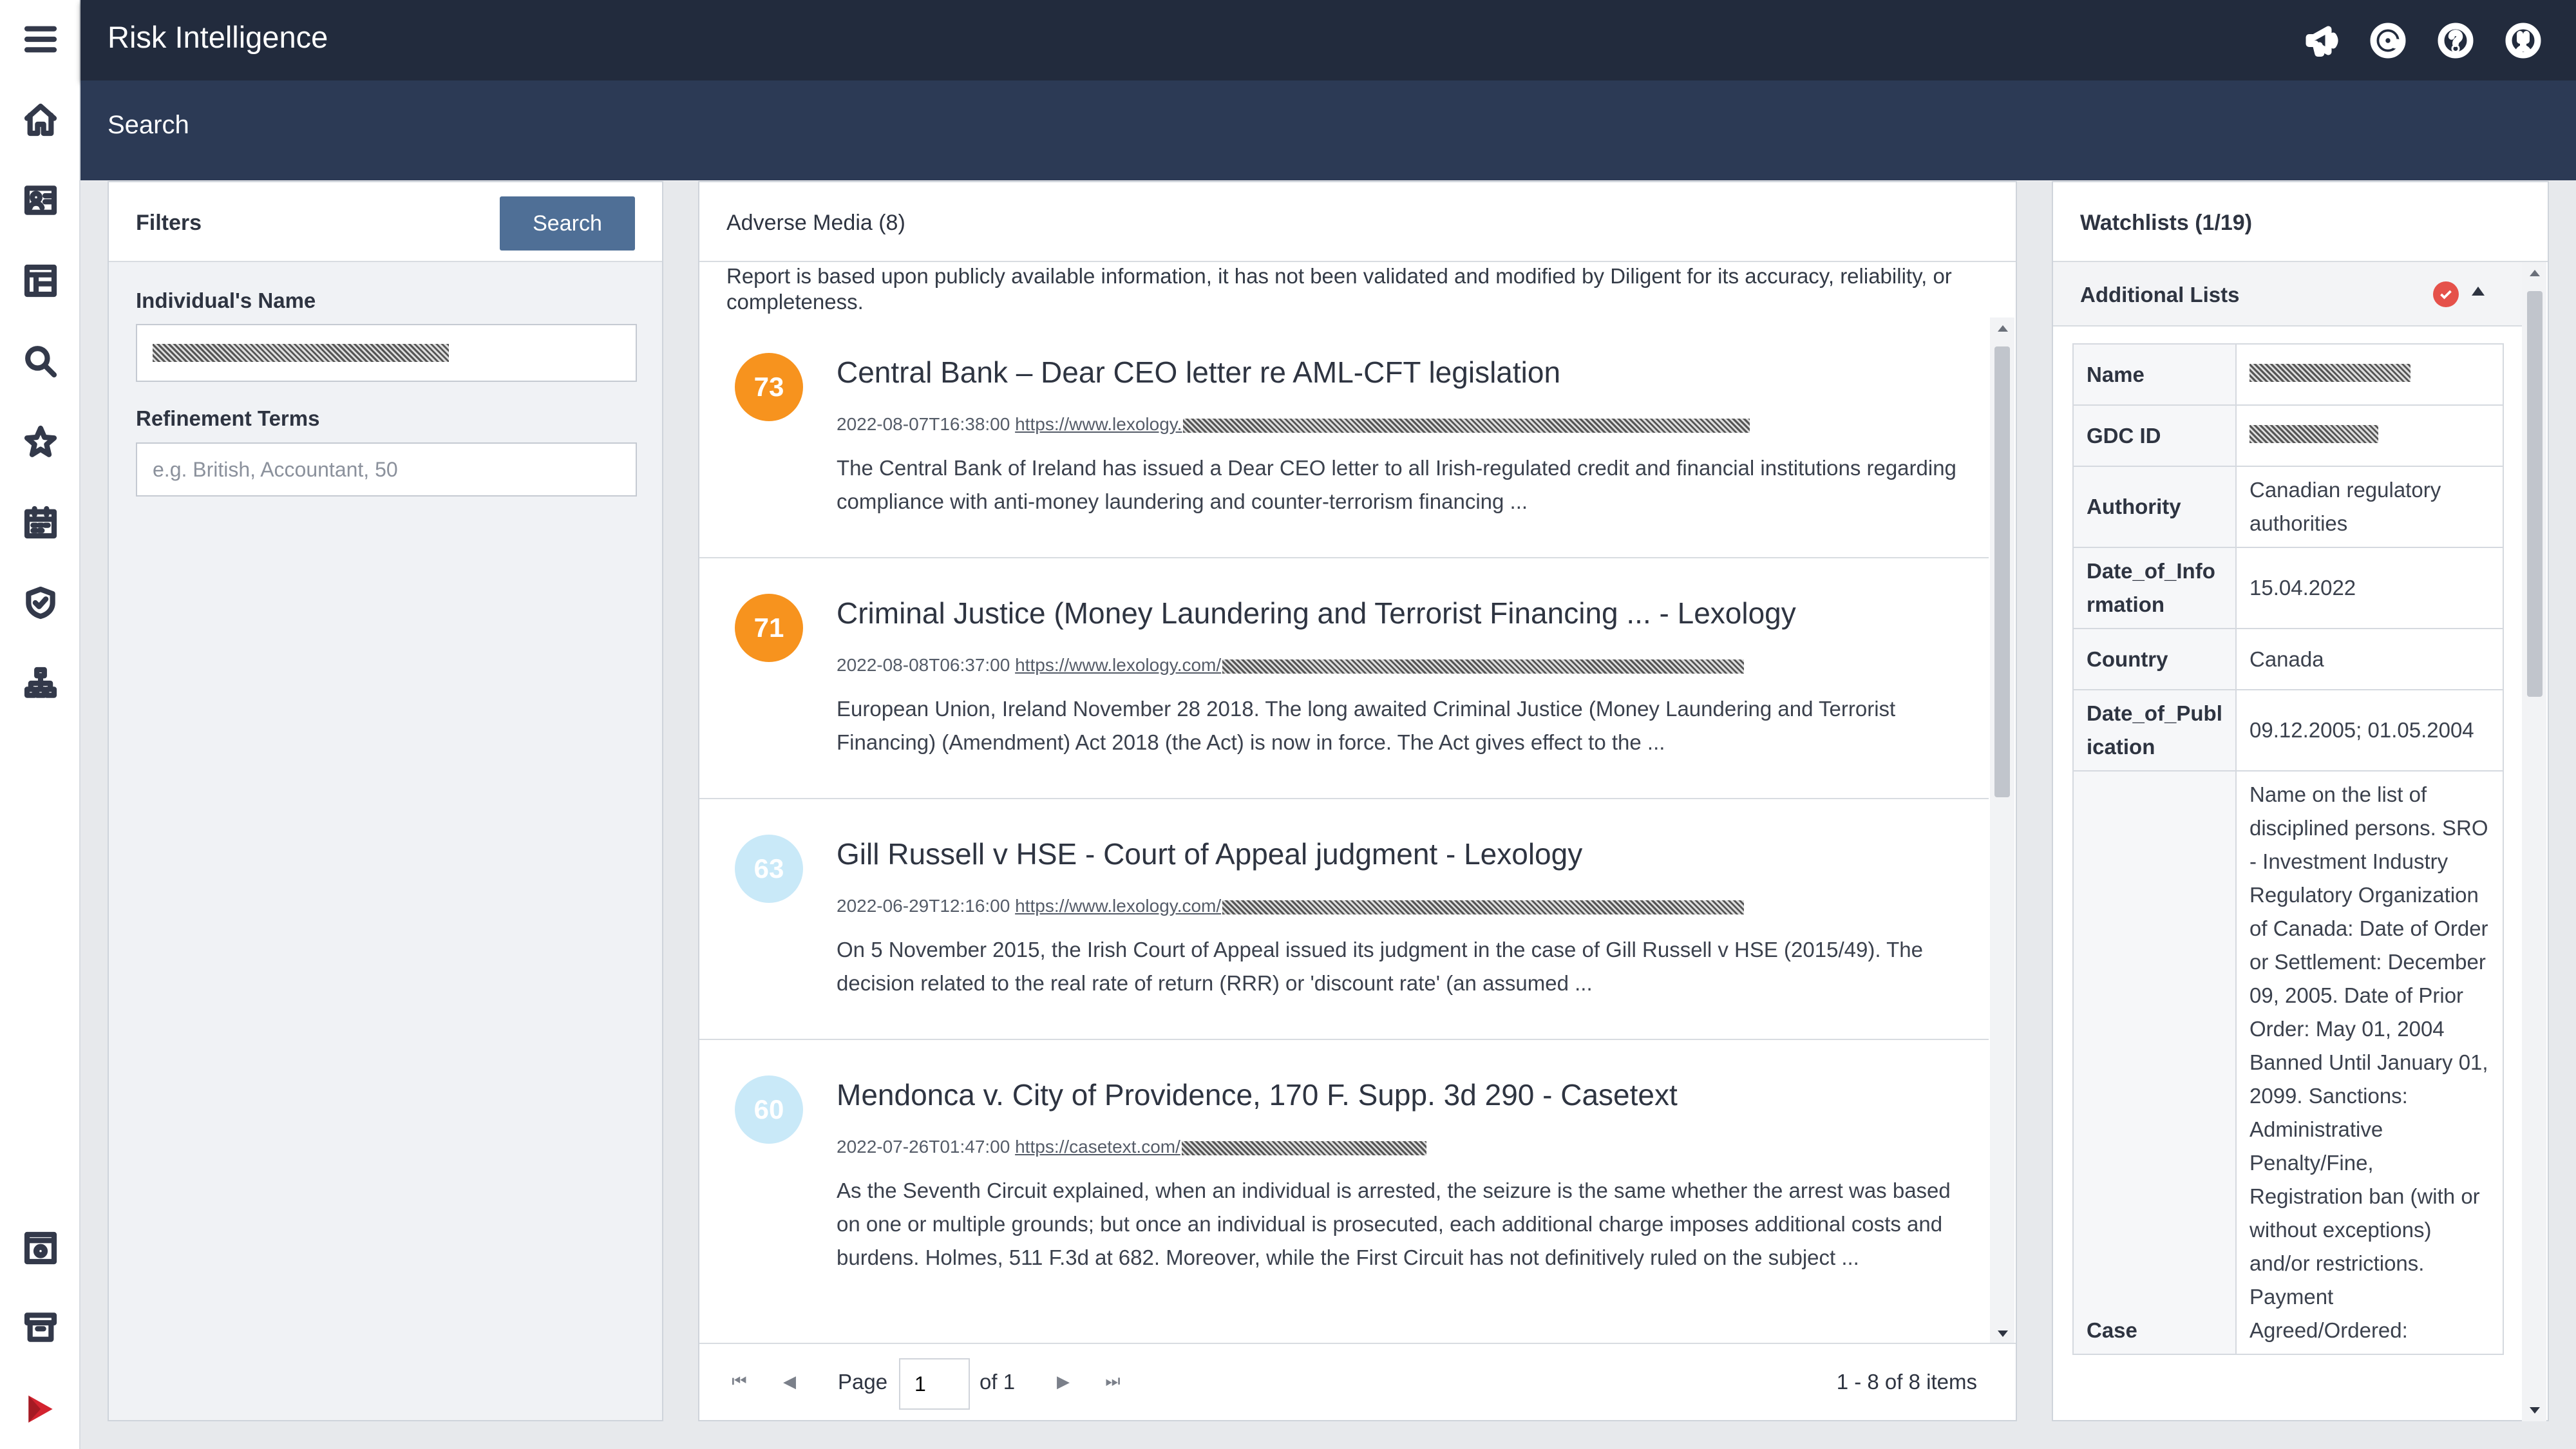 The width and height of the screenshot is (2576, 1449). I want to click on row-key: Name, so click(2154, 374).